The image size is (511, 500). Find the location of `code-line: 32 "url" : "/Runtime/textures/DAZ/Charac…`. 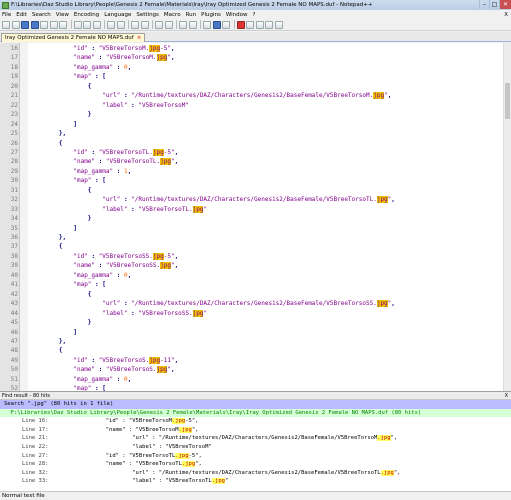

code-line: 32 "url" : "/Runtime/textures/DAZ/Charac… is located at coordinates (251, 199).